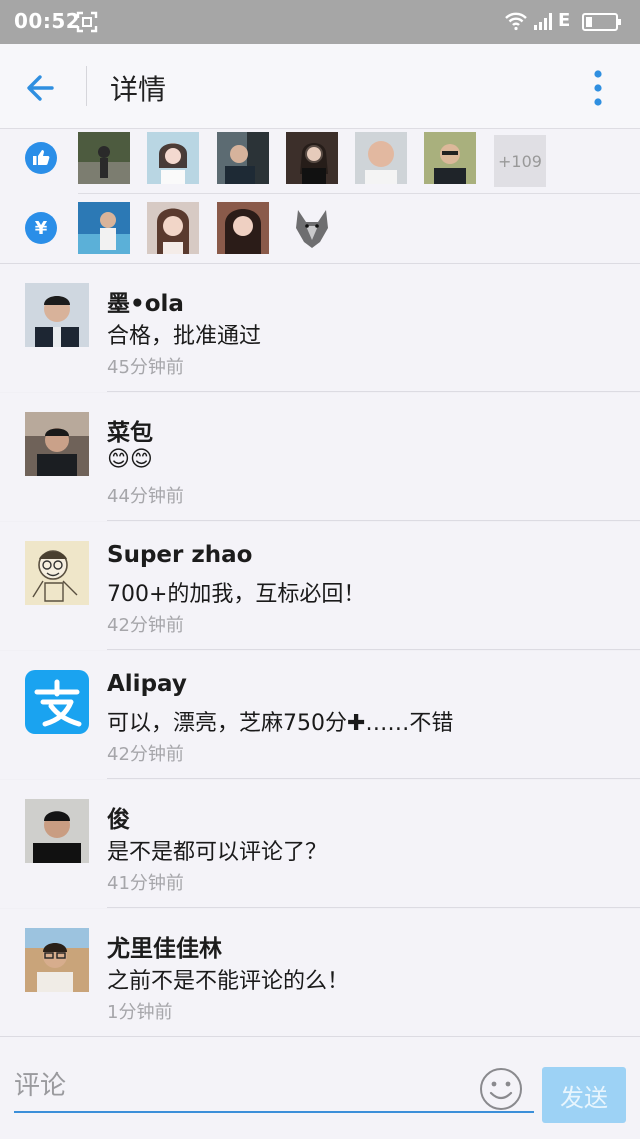  I want to click on more-options-icon, so click(598, 88).